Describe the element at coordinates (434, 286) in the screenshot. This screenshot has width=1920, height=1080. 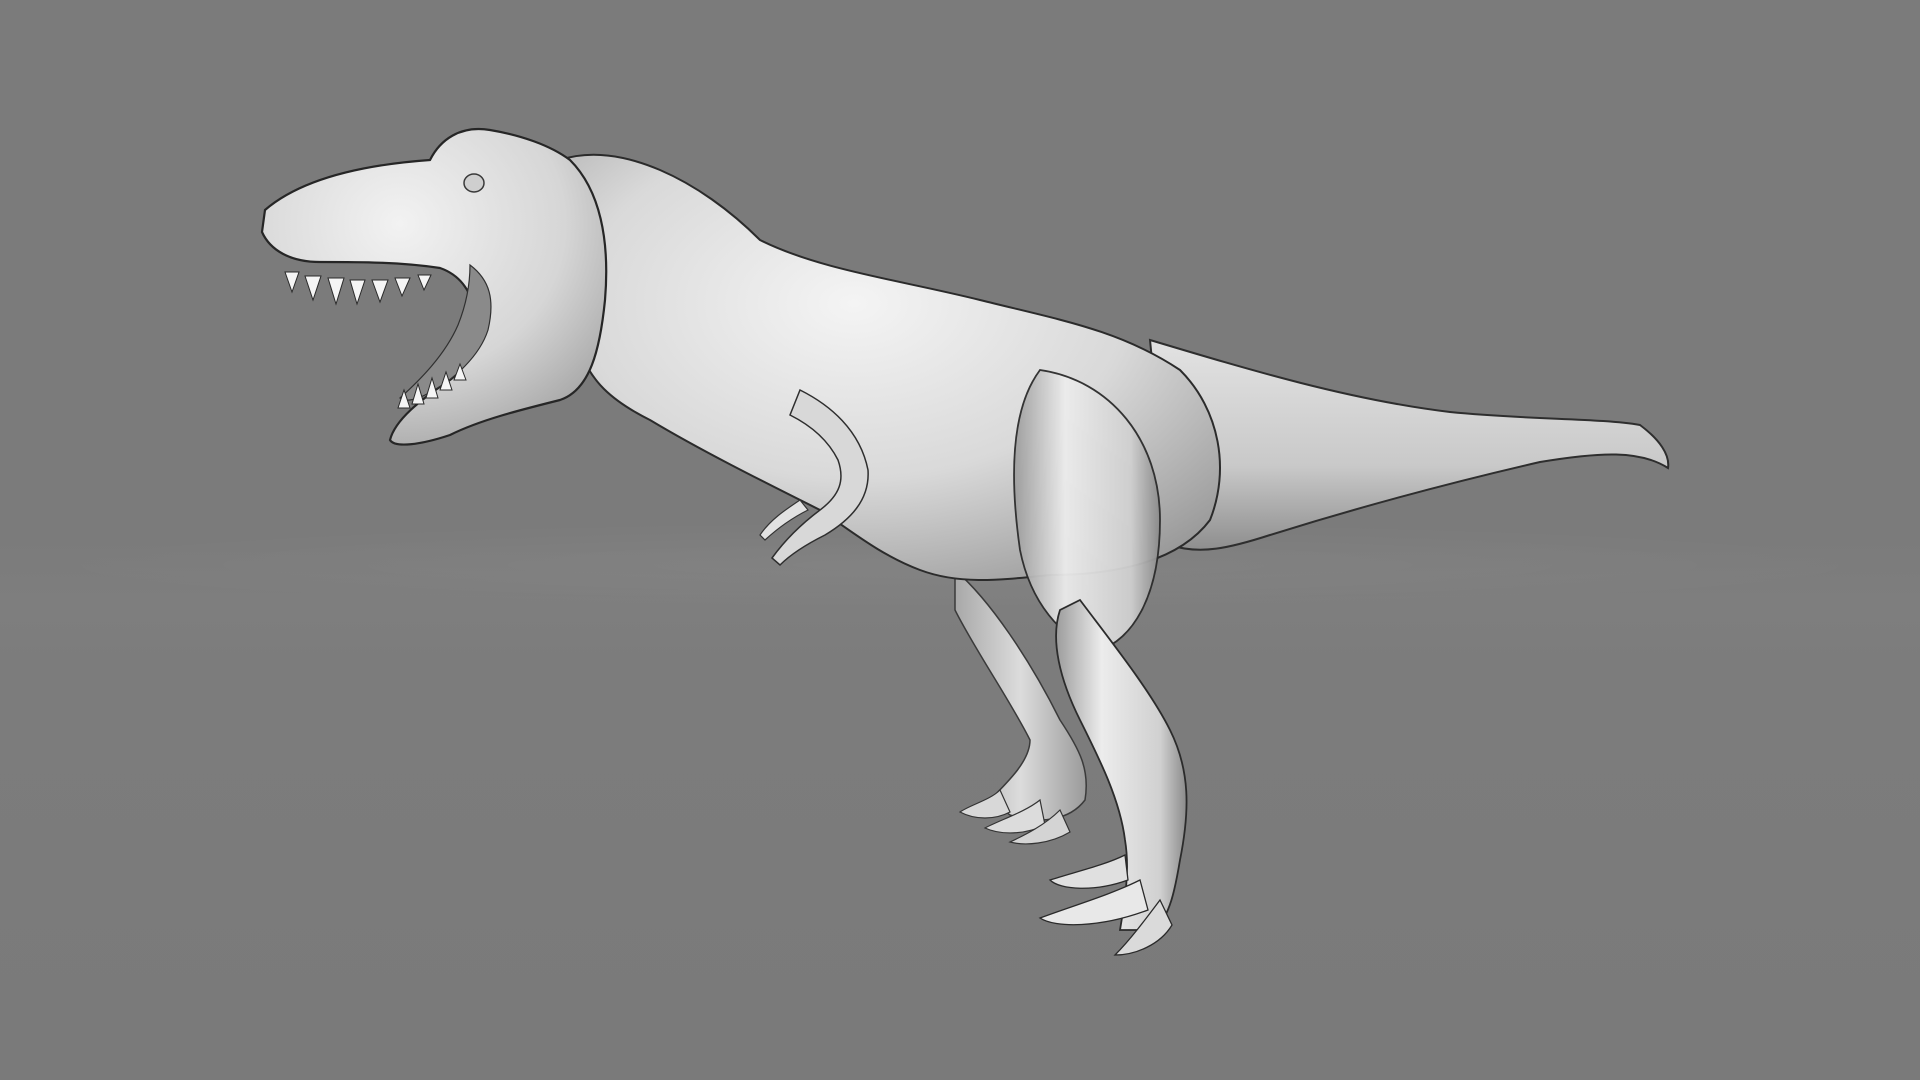
I see `head` at that location.